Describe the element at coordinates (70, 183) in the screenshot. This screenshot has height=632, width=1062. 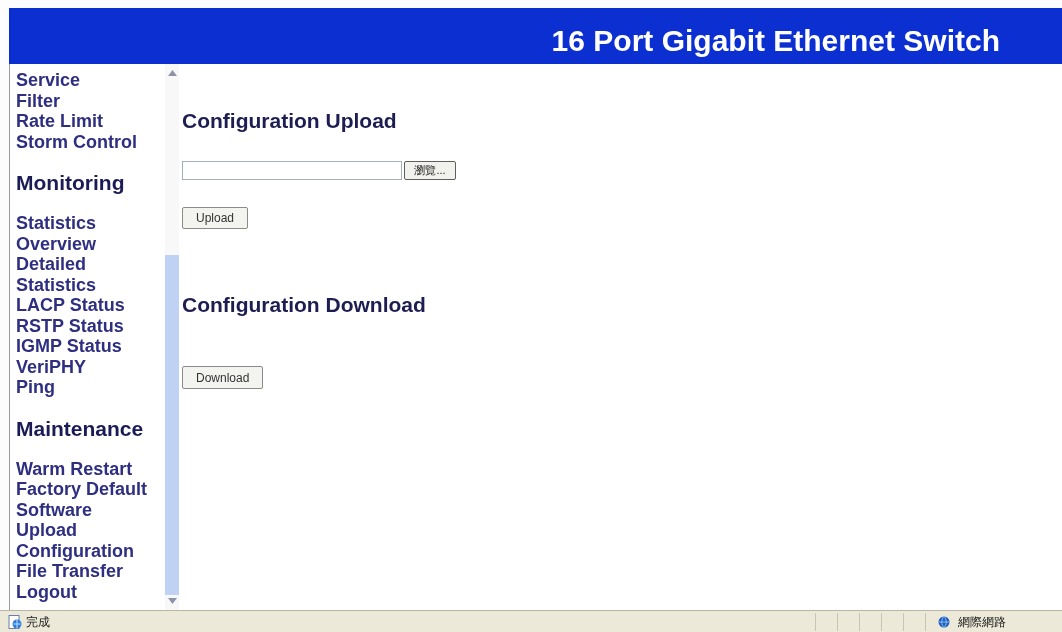
I see `sidebar-heading: Monitoring` at that location.